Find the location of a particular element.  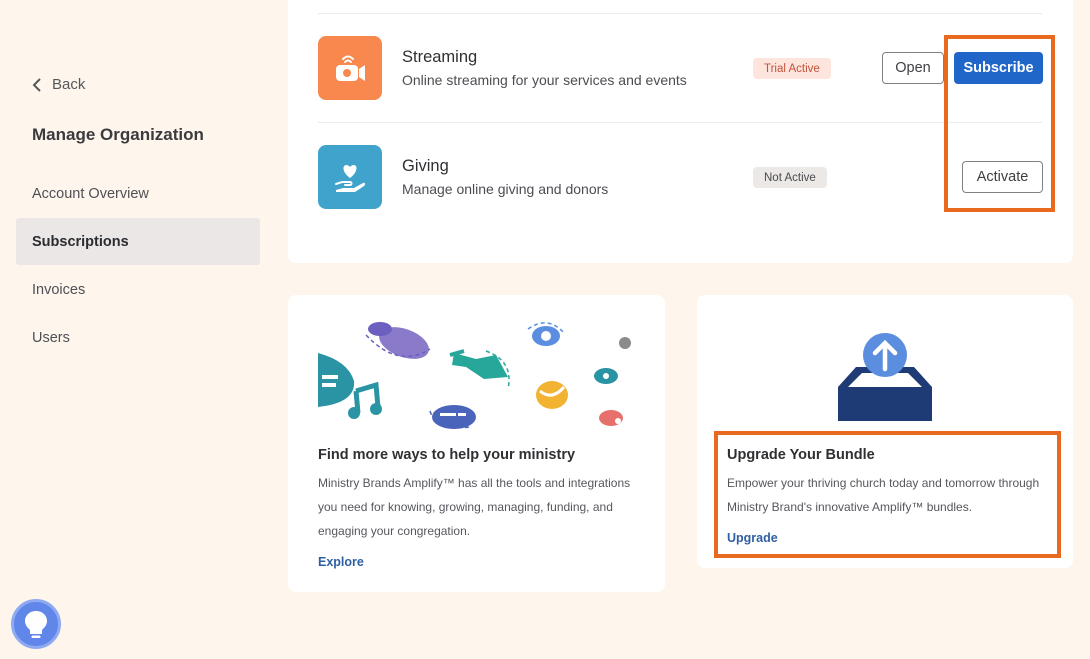

chevron-left-icon is located at coordinates (36, 84).